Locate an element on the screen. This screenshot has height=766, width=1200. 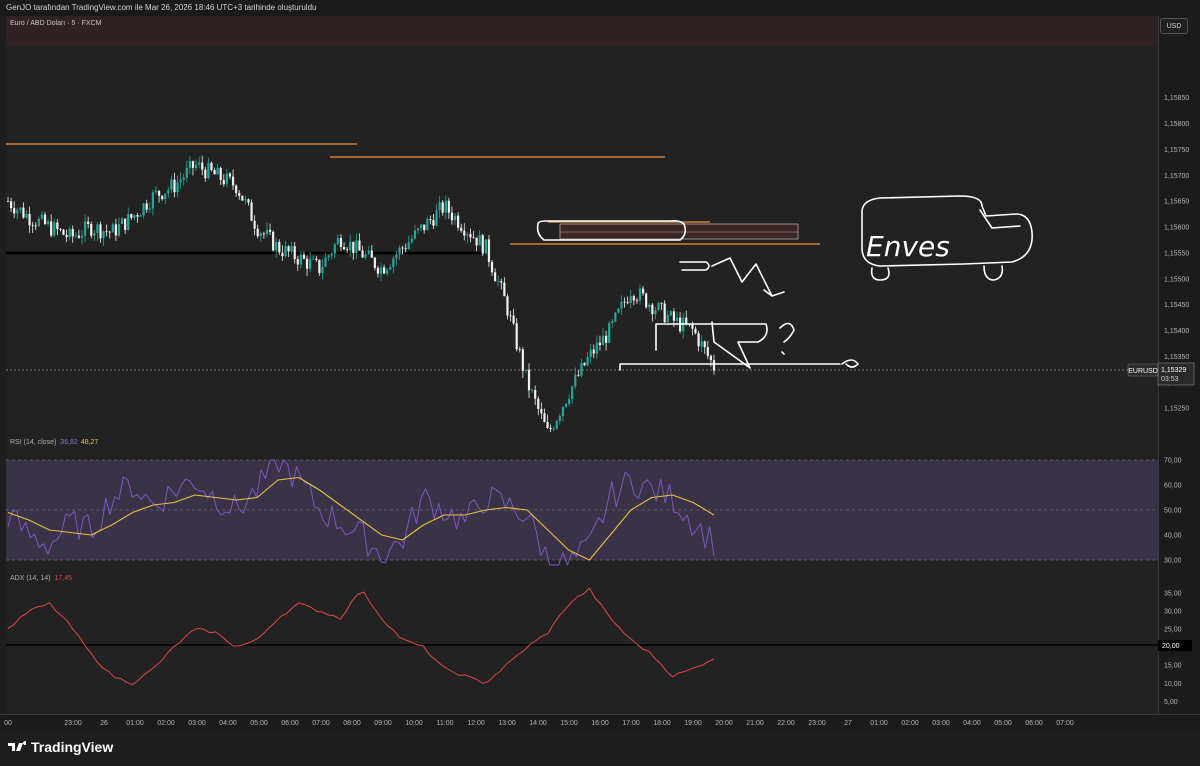
time-tick-label: 08:00 is located at coordinates (352, 723).